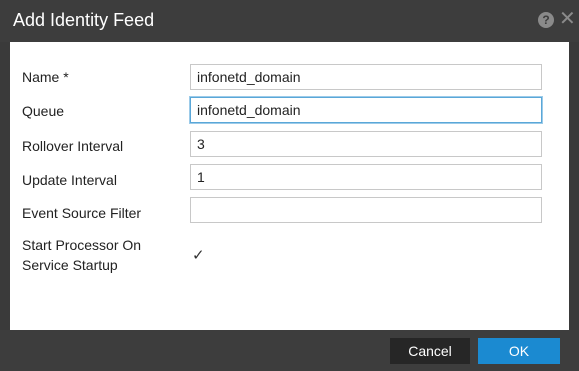 This screenshot has height=371, width=579. What do you see at coordinates (430, 351) in the screenshot?
I see `cancel-button: Cancel` at bounding box center [430, 351].